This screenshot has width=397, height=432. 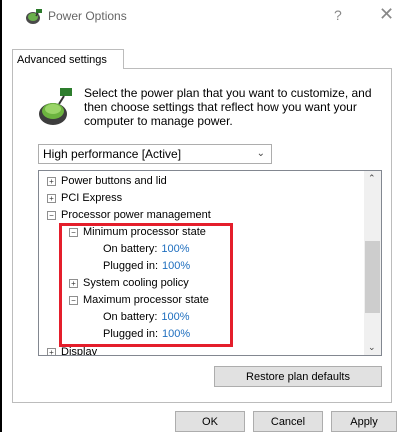 I want to click on tree-item-min-on-battery: On battery: 100%, so click(x=146, y=249).